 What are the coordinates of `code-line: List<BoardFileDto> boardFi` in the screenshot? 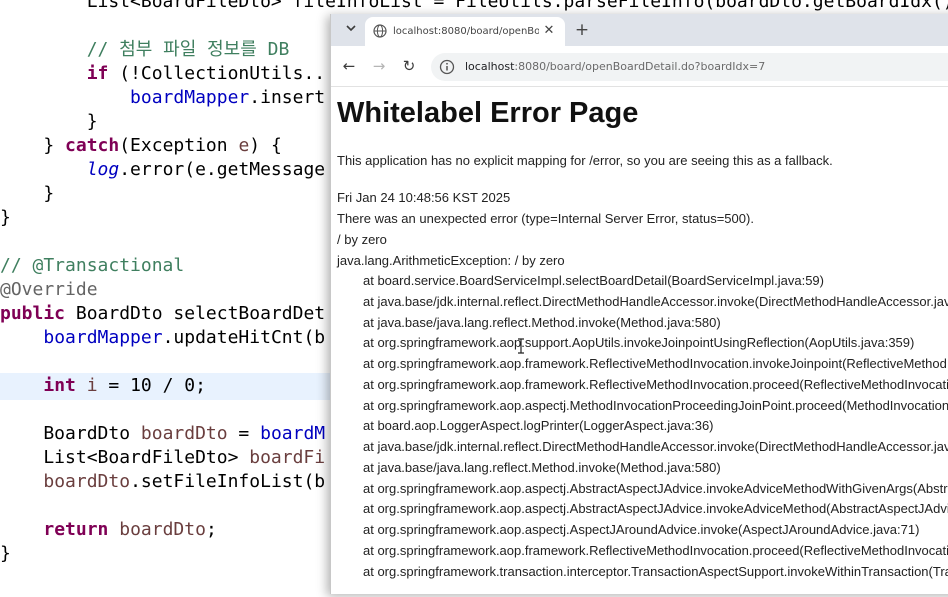 It's located at (162, 458).